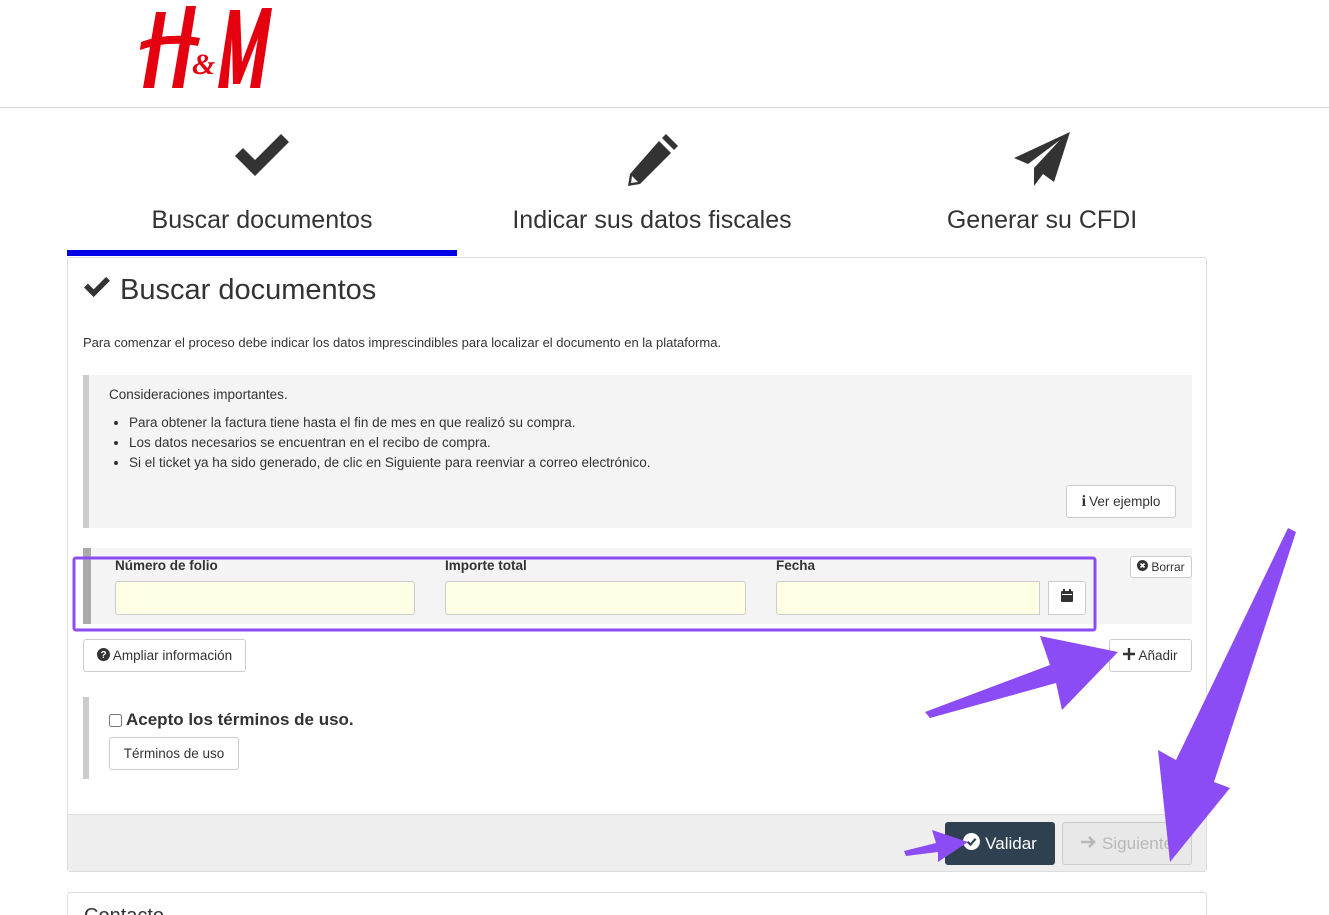  Describe the element at coordinates (595, 598) in the screenshot. I see `importe-input` at that location.